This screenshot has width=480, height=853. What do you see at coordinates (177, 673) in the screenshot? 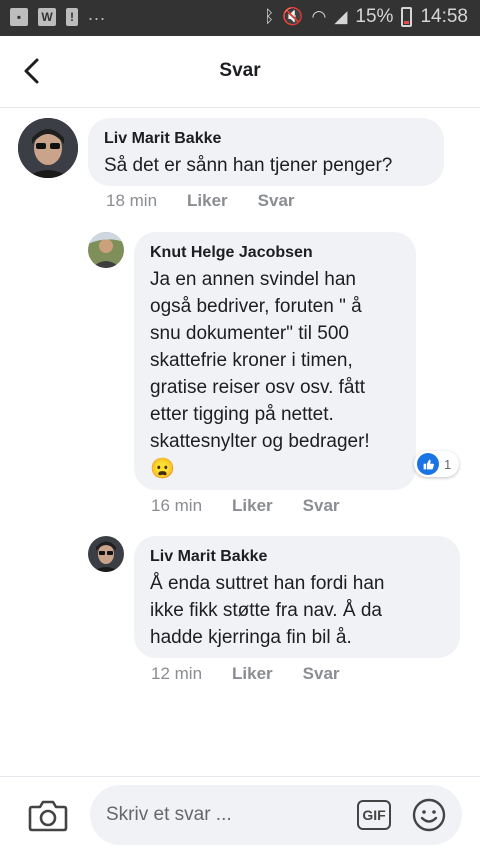
I see `comment-time: 12 min` at bounding box center [177, 673].